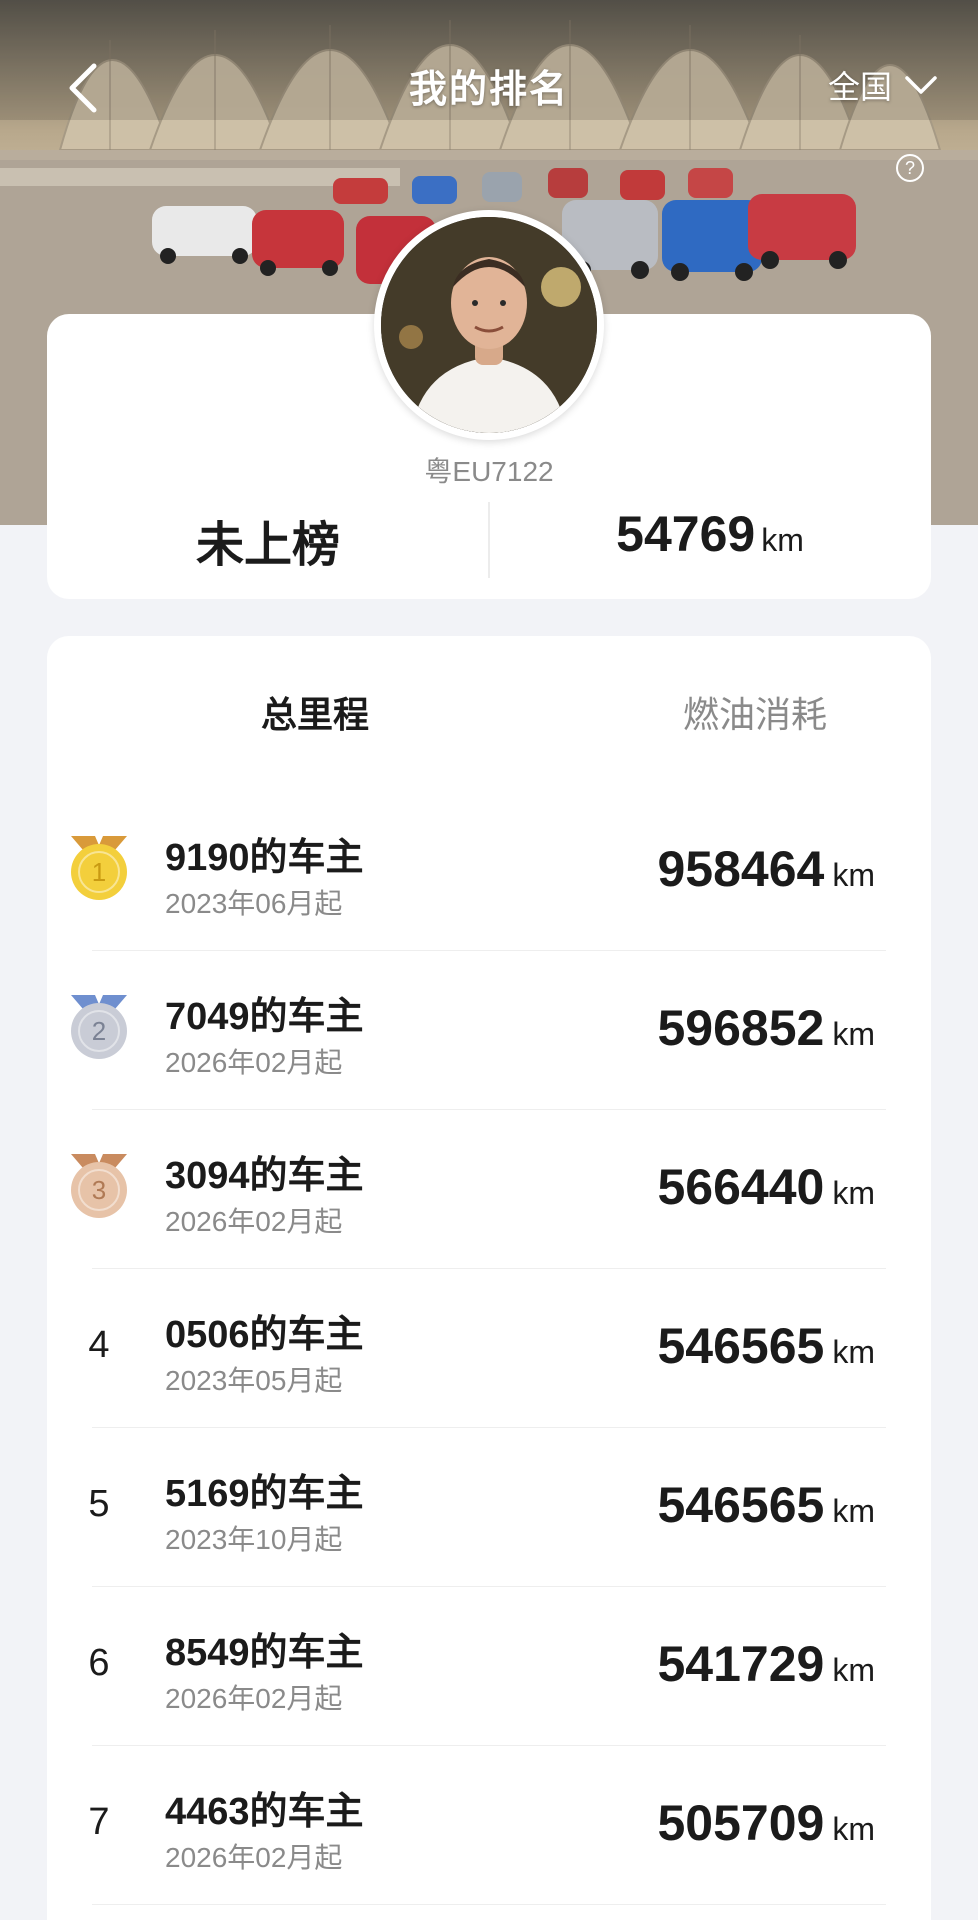 This screenshot has width=978, height=1920. Describe the element at coordinates (859, 87) in the screenshot. I see `region-label: 全国` at that location.